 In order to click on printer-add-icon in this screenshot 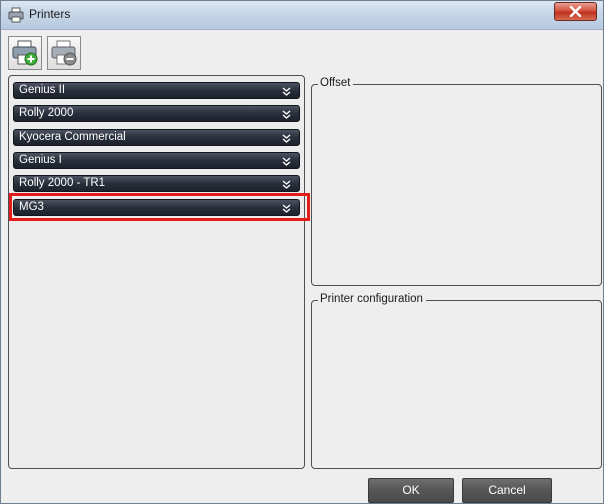, I will do `click(25, 53)`.